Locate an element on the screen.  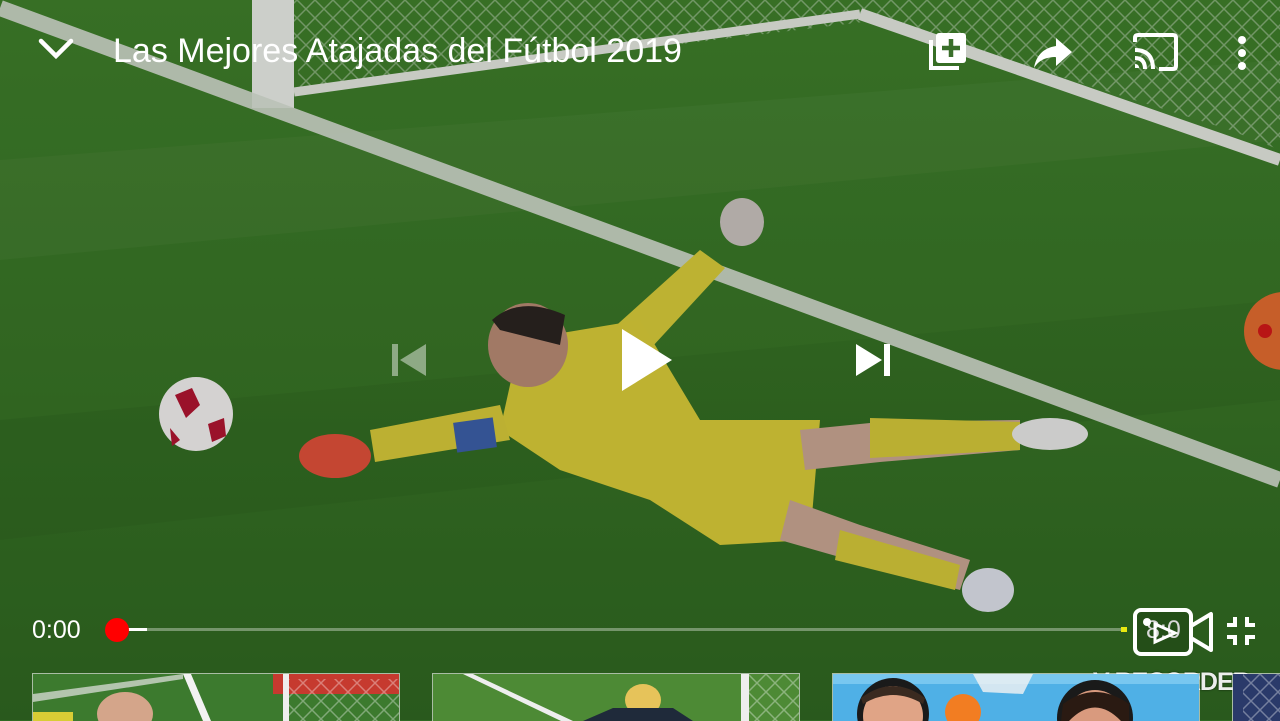
video-title: Las Mejores Atajadas del Fútbol 2019 is located at coordinates (397, 51).